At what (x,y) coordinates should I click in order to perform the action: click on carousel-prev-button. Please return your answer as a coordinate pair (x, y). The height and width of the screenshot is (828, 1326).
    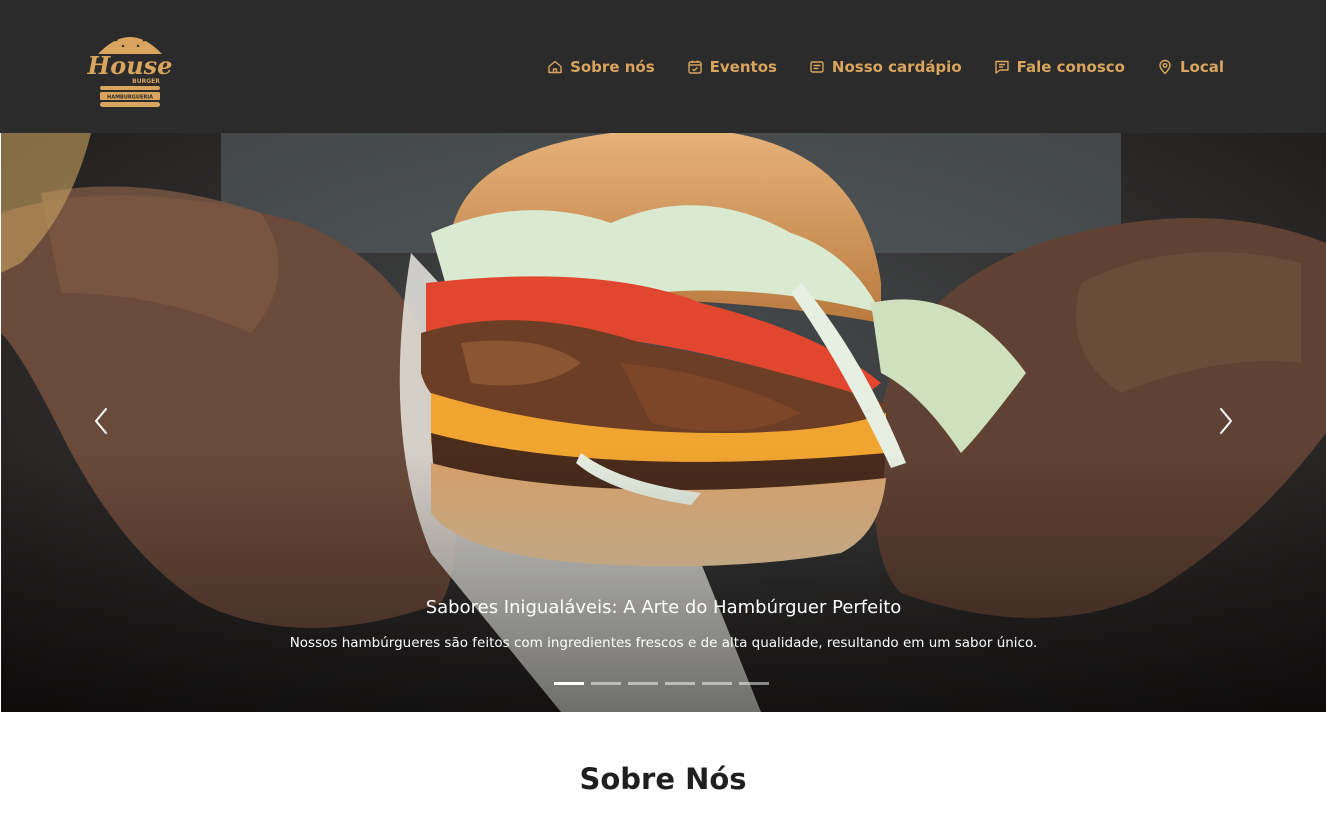
    Looking at the image, I should click on (101, 421).